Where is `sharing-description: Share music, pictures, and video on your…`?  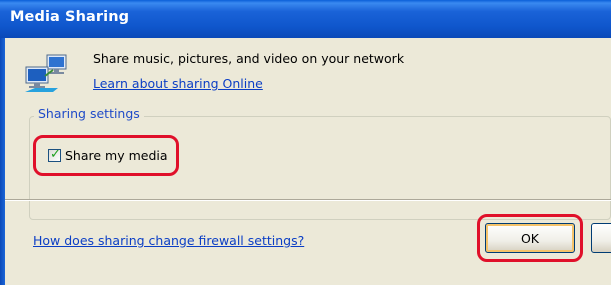
sharing-description: Share music, pictures, and video on your… is located at coordinates (249, 58).